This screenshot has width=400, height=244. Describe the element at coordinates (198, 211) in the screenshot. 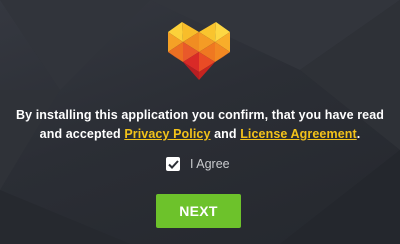

I see `next-button: NEXT` at that location.